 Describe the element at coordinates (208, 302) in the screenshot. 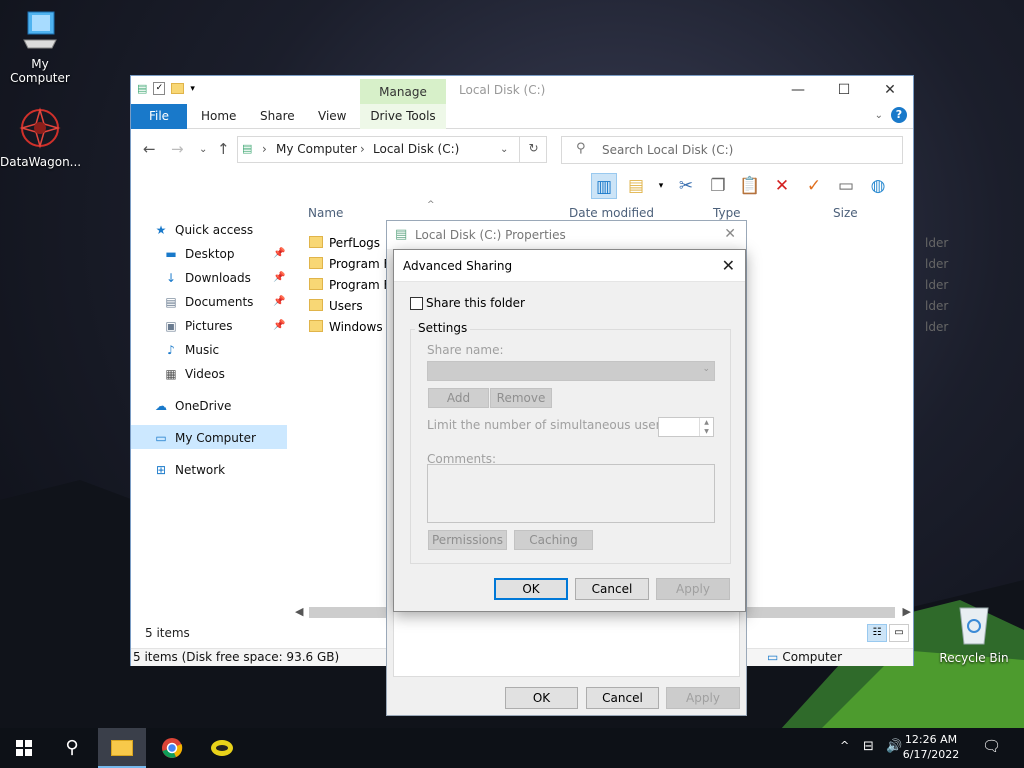

I see `sidebar-item-documents: ▤ Documents` at that location.